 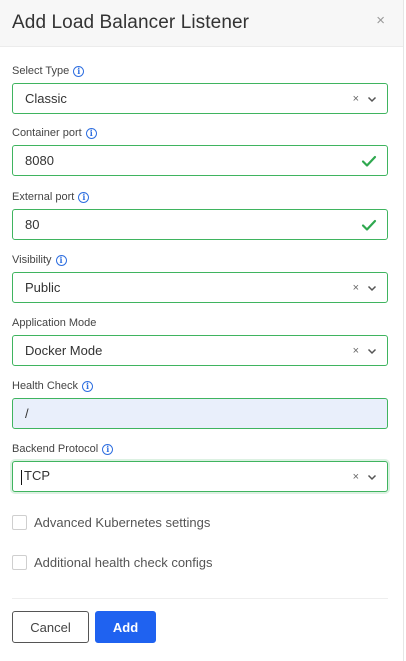 I want to click on external-port-input: 80, so click(x=200, y=224).